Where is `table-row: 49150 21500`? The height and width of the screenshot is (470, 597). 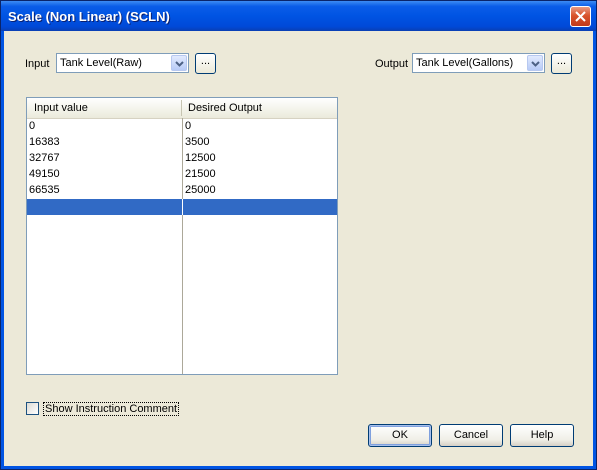
table-row: 49150 21500 is located at coordinates (182, 175).